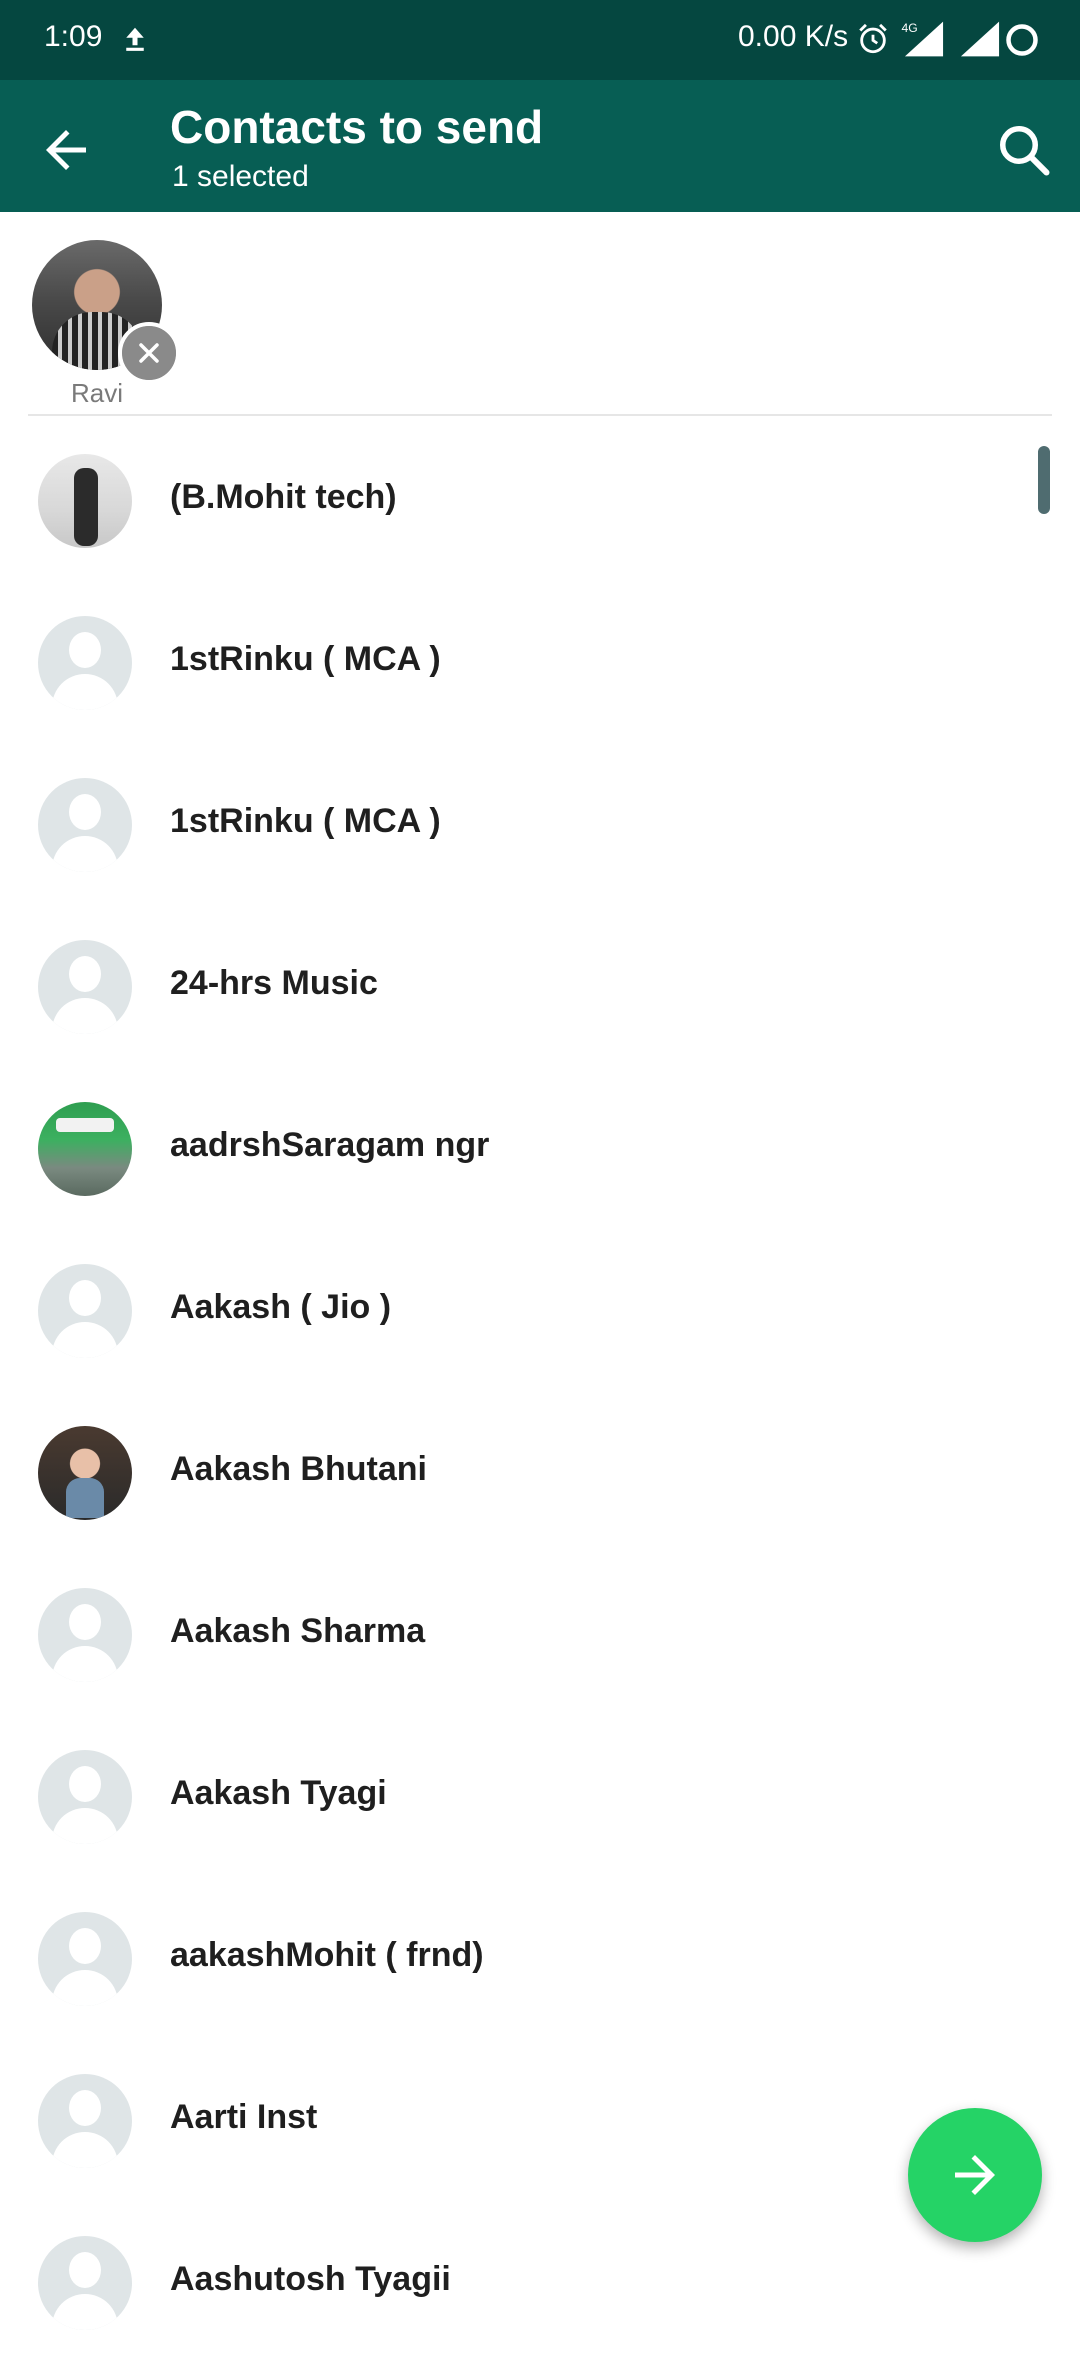 This screenshot has width=1080, height=2364. What do you see at coordinates (540, 314) in the screenshot?
I see `selected-contacts-strip: Ravi` at bounding box center [540, 314].